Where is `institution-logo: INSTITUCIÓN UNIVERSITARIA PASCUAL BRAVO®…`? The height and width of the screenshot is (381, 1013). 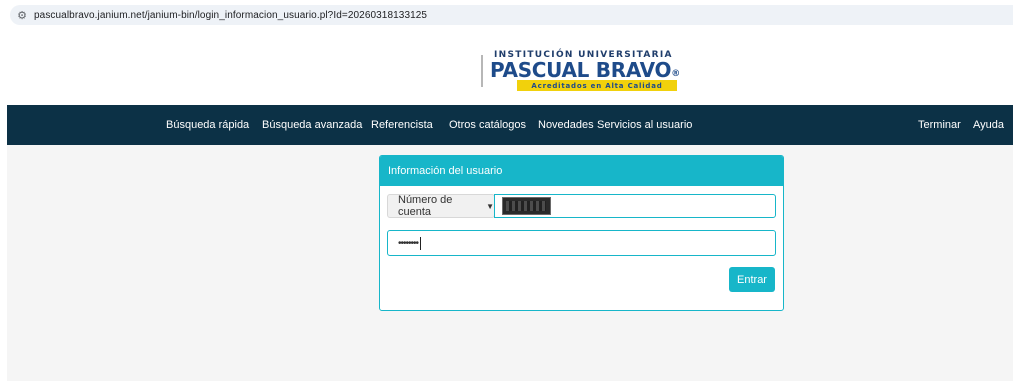
institution-logo: INSTITUCIÓN UNIVERSITARIA PASCUAL BRAVO®… is located at coordinates (586, 71).